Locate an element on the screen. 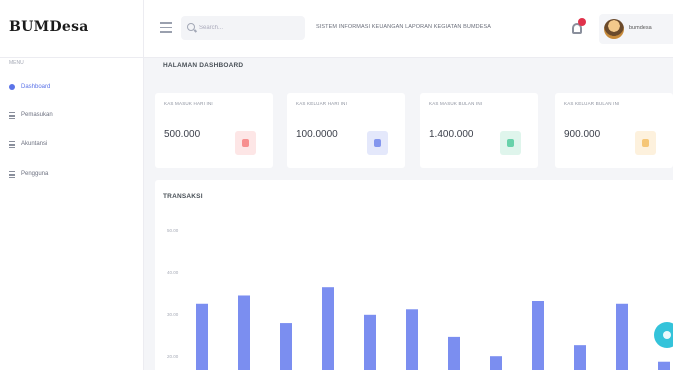 The width and height of the screenshot is (673, 370). stat-value: 100.0000 is located at coordinates (317, 134).